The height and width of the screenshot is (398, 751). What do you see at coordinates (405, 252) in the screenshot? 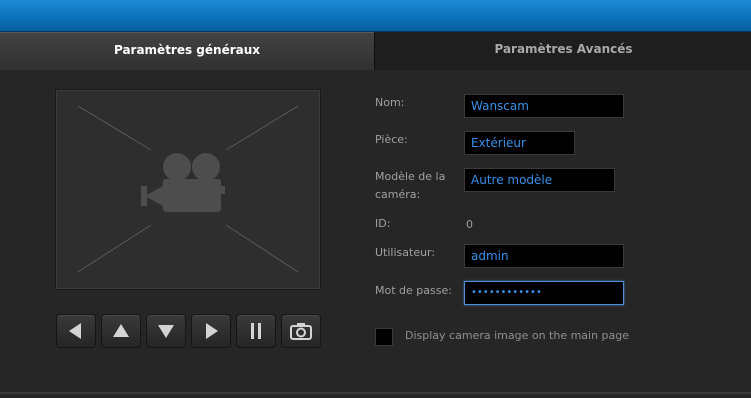
I see `user-label: Utilisateur:` at bounding box center [405, 252].